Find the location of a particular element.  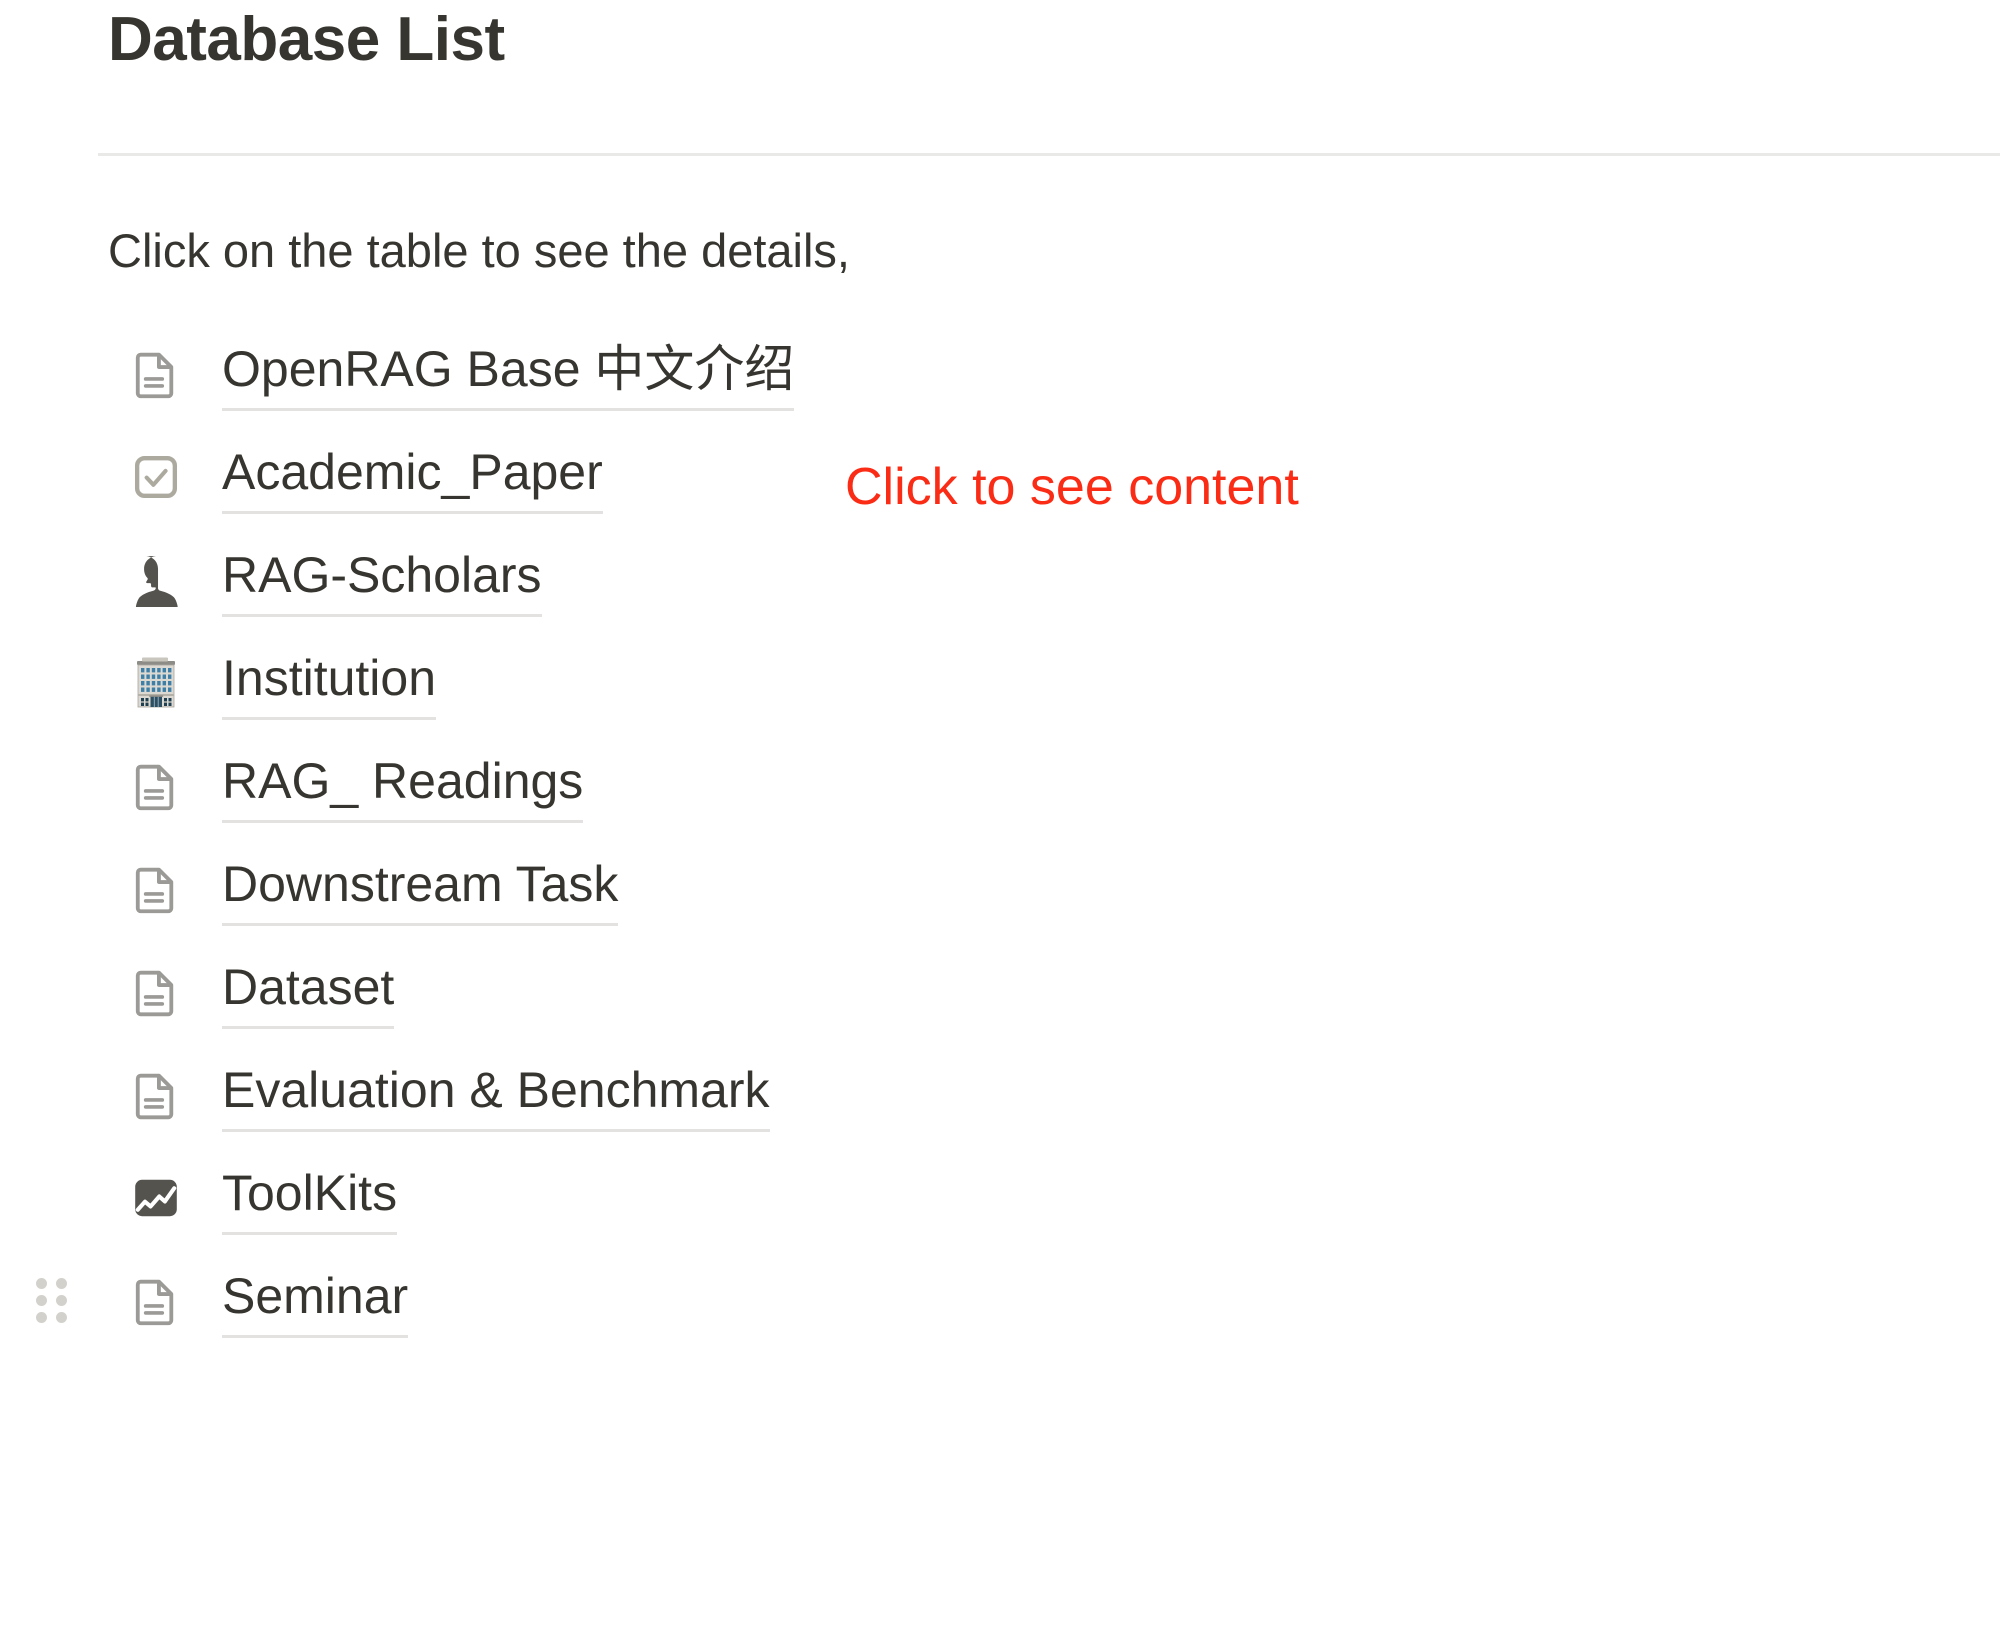

list-item-label: Academic_Paper is located at coordinates (412, 477).